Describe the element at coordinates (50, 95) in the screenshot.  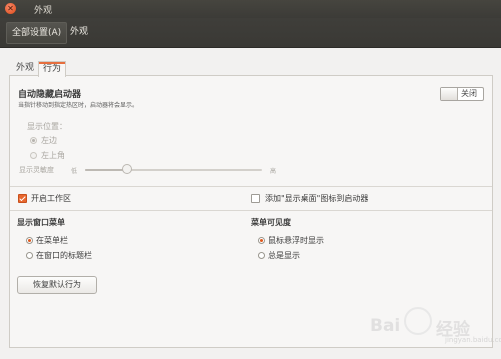
I see `autohide-title: 自动隐藏启动器` at that location.